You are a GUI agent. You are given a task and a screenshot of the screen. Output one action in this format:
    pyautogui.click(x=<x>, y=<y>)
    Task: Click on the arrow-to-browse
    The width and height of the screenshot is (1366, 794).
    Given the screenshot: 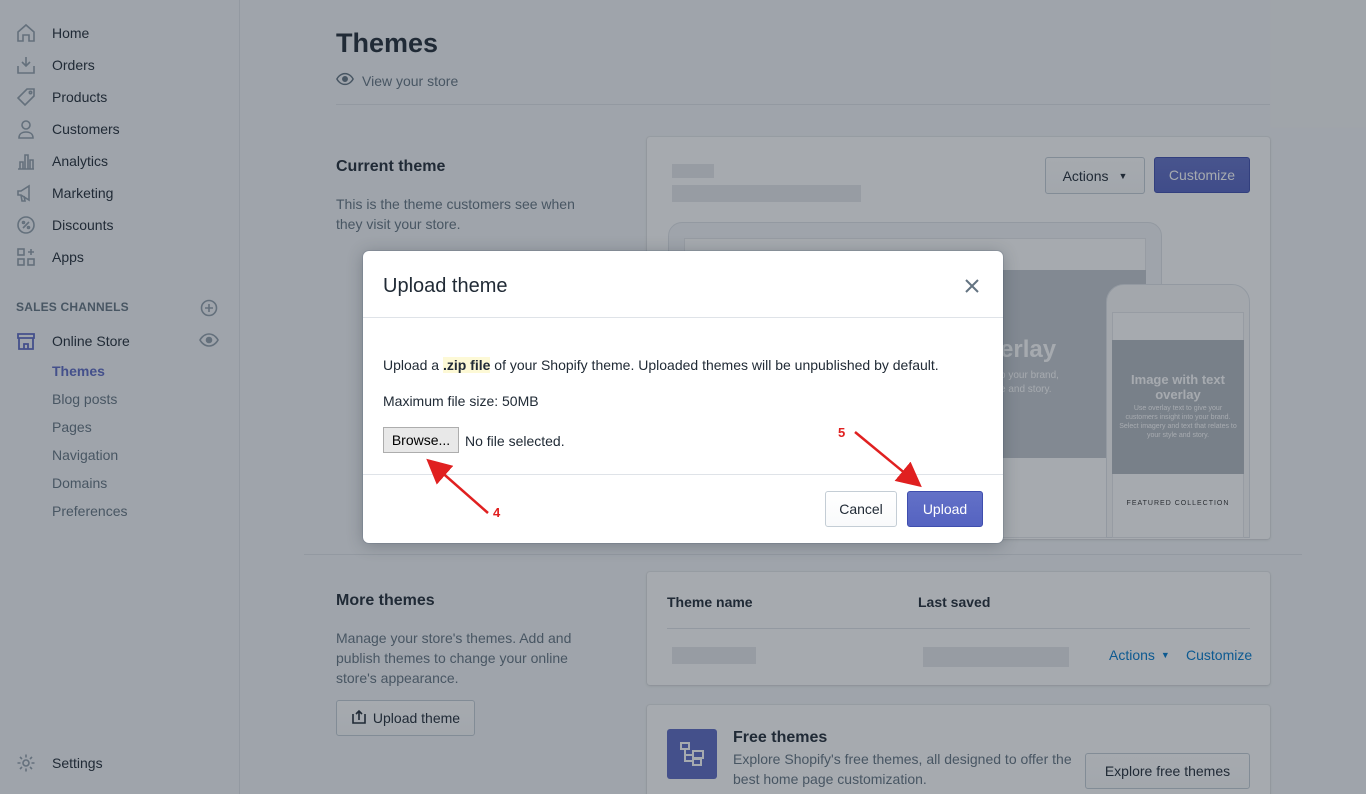 What is the action you would take?
    pyautogui.click(x=457, y=486)
    